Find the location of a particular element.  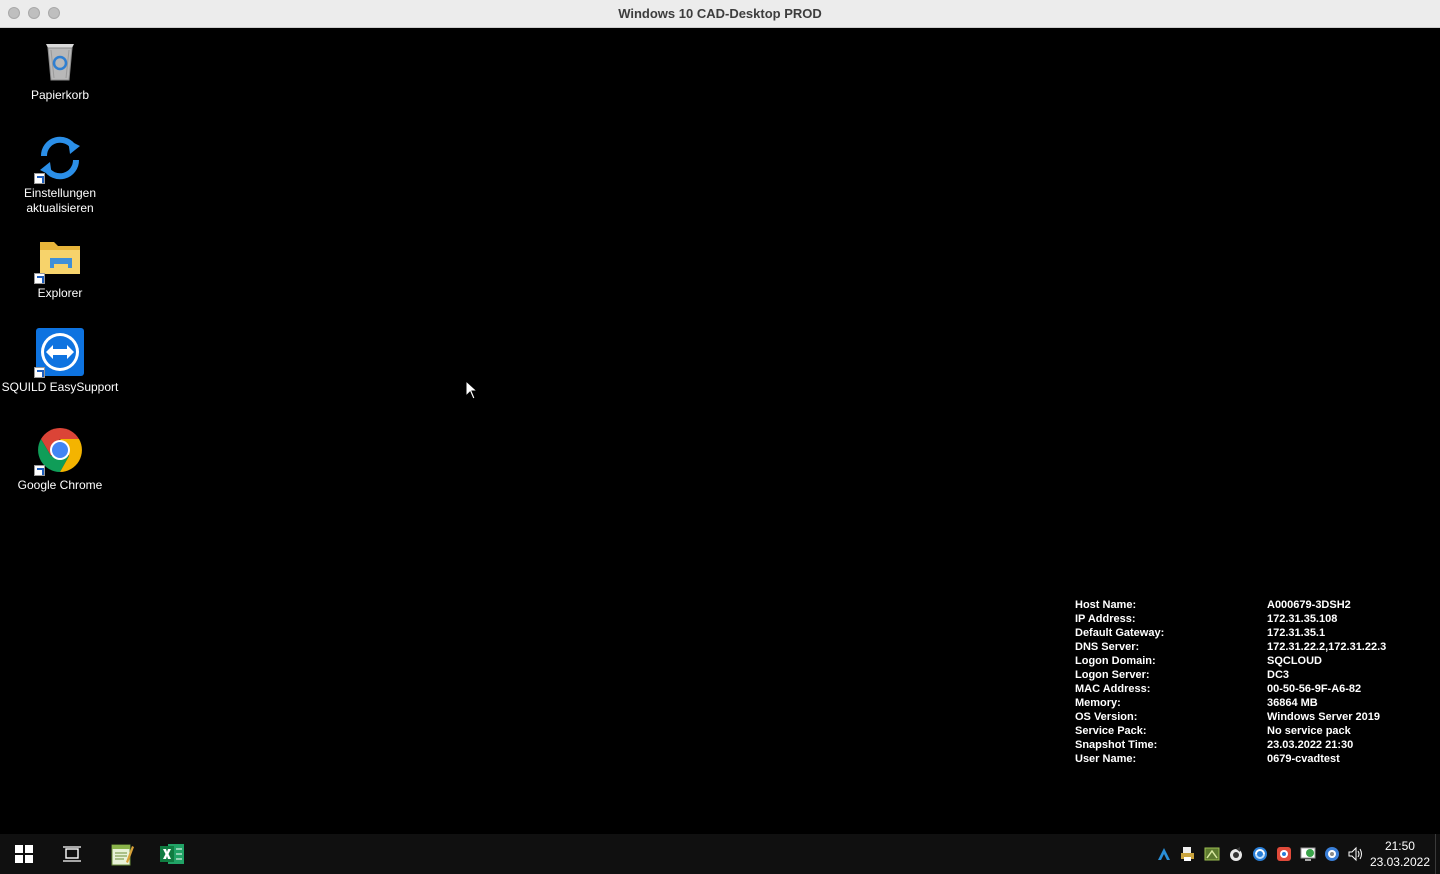

bginfo-key: Logon Server: is located at coordinates (1112, 675).